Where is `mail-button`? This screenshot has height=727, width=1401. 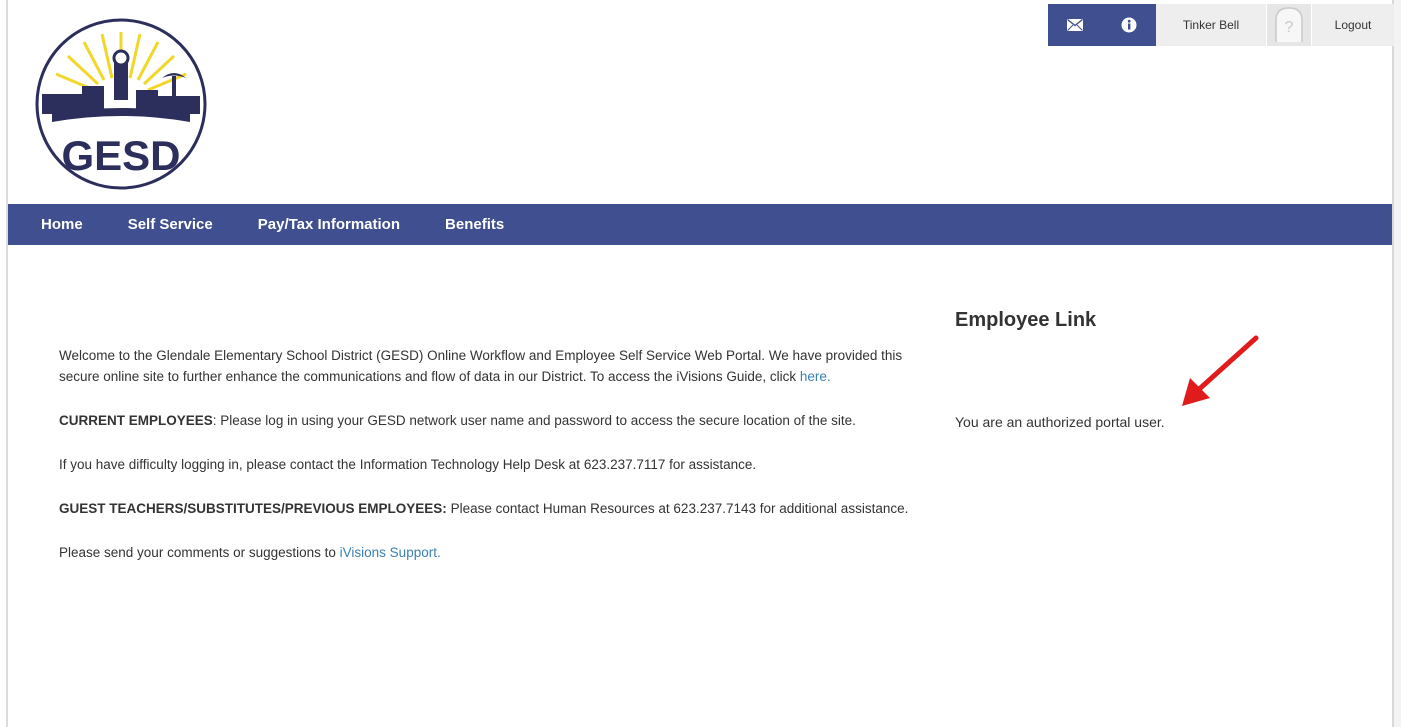 mail-button is located at coordinates (1075, 25).